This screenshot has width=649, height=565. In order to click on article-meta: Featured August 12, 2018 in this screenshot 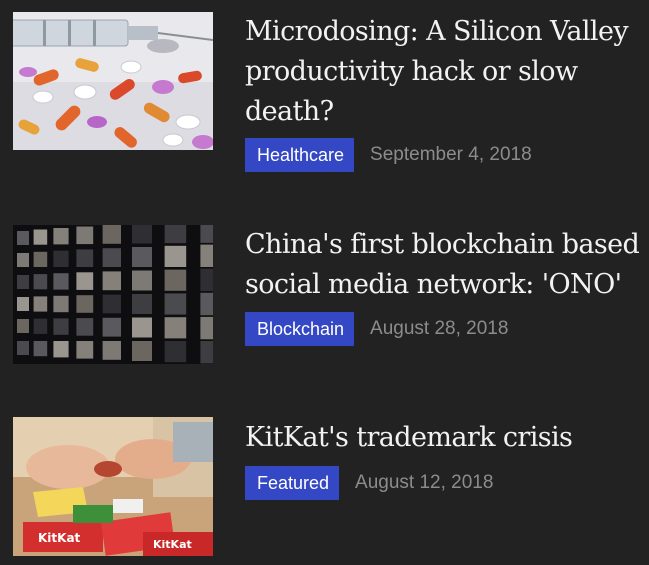, I will do `click(369, 483)`.